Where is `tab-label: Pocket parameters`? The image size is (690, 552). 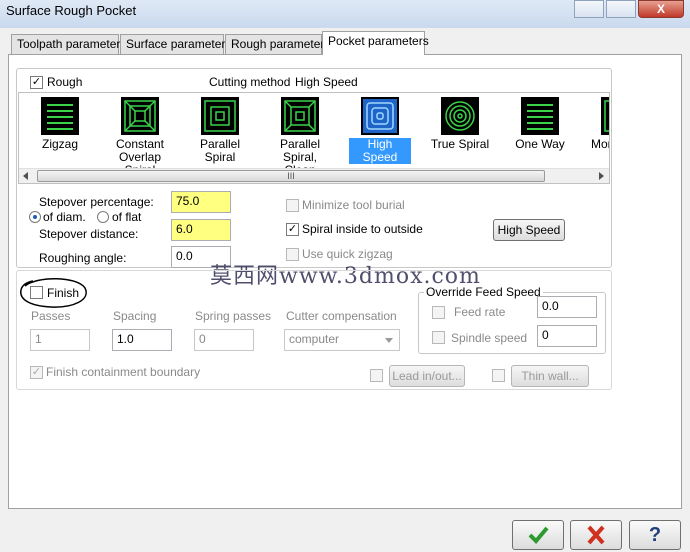
tab-label: Pocket parameters is located at coordinates (378, 41).